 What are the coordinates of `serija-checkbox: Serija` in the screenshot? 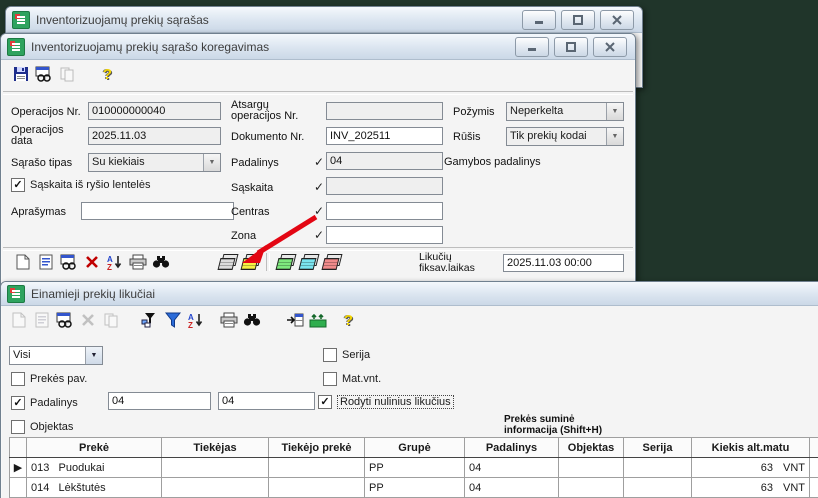 It's located at (346, 355).